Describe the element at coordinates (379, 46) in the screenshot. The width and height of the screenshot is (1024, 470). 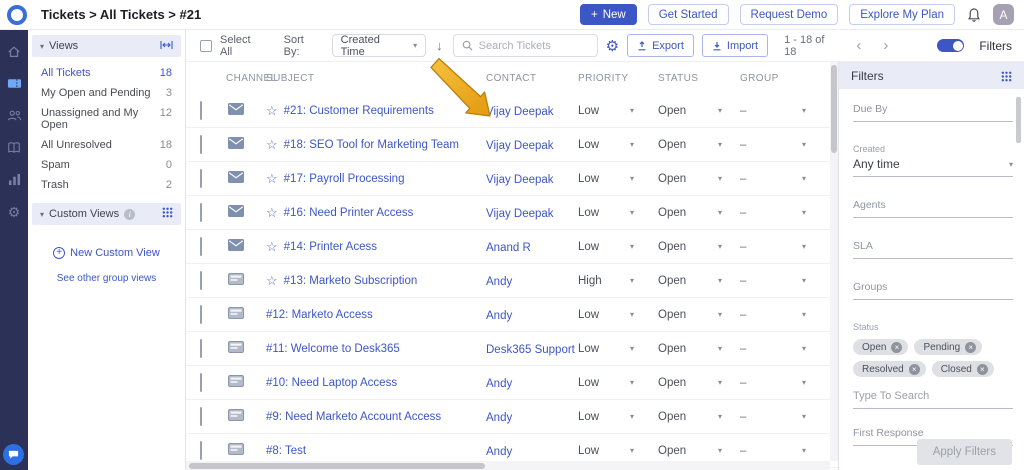
I see `sort-field-dropdown: Created Time ▾` at that location.